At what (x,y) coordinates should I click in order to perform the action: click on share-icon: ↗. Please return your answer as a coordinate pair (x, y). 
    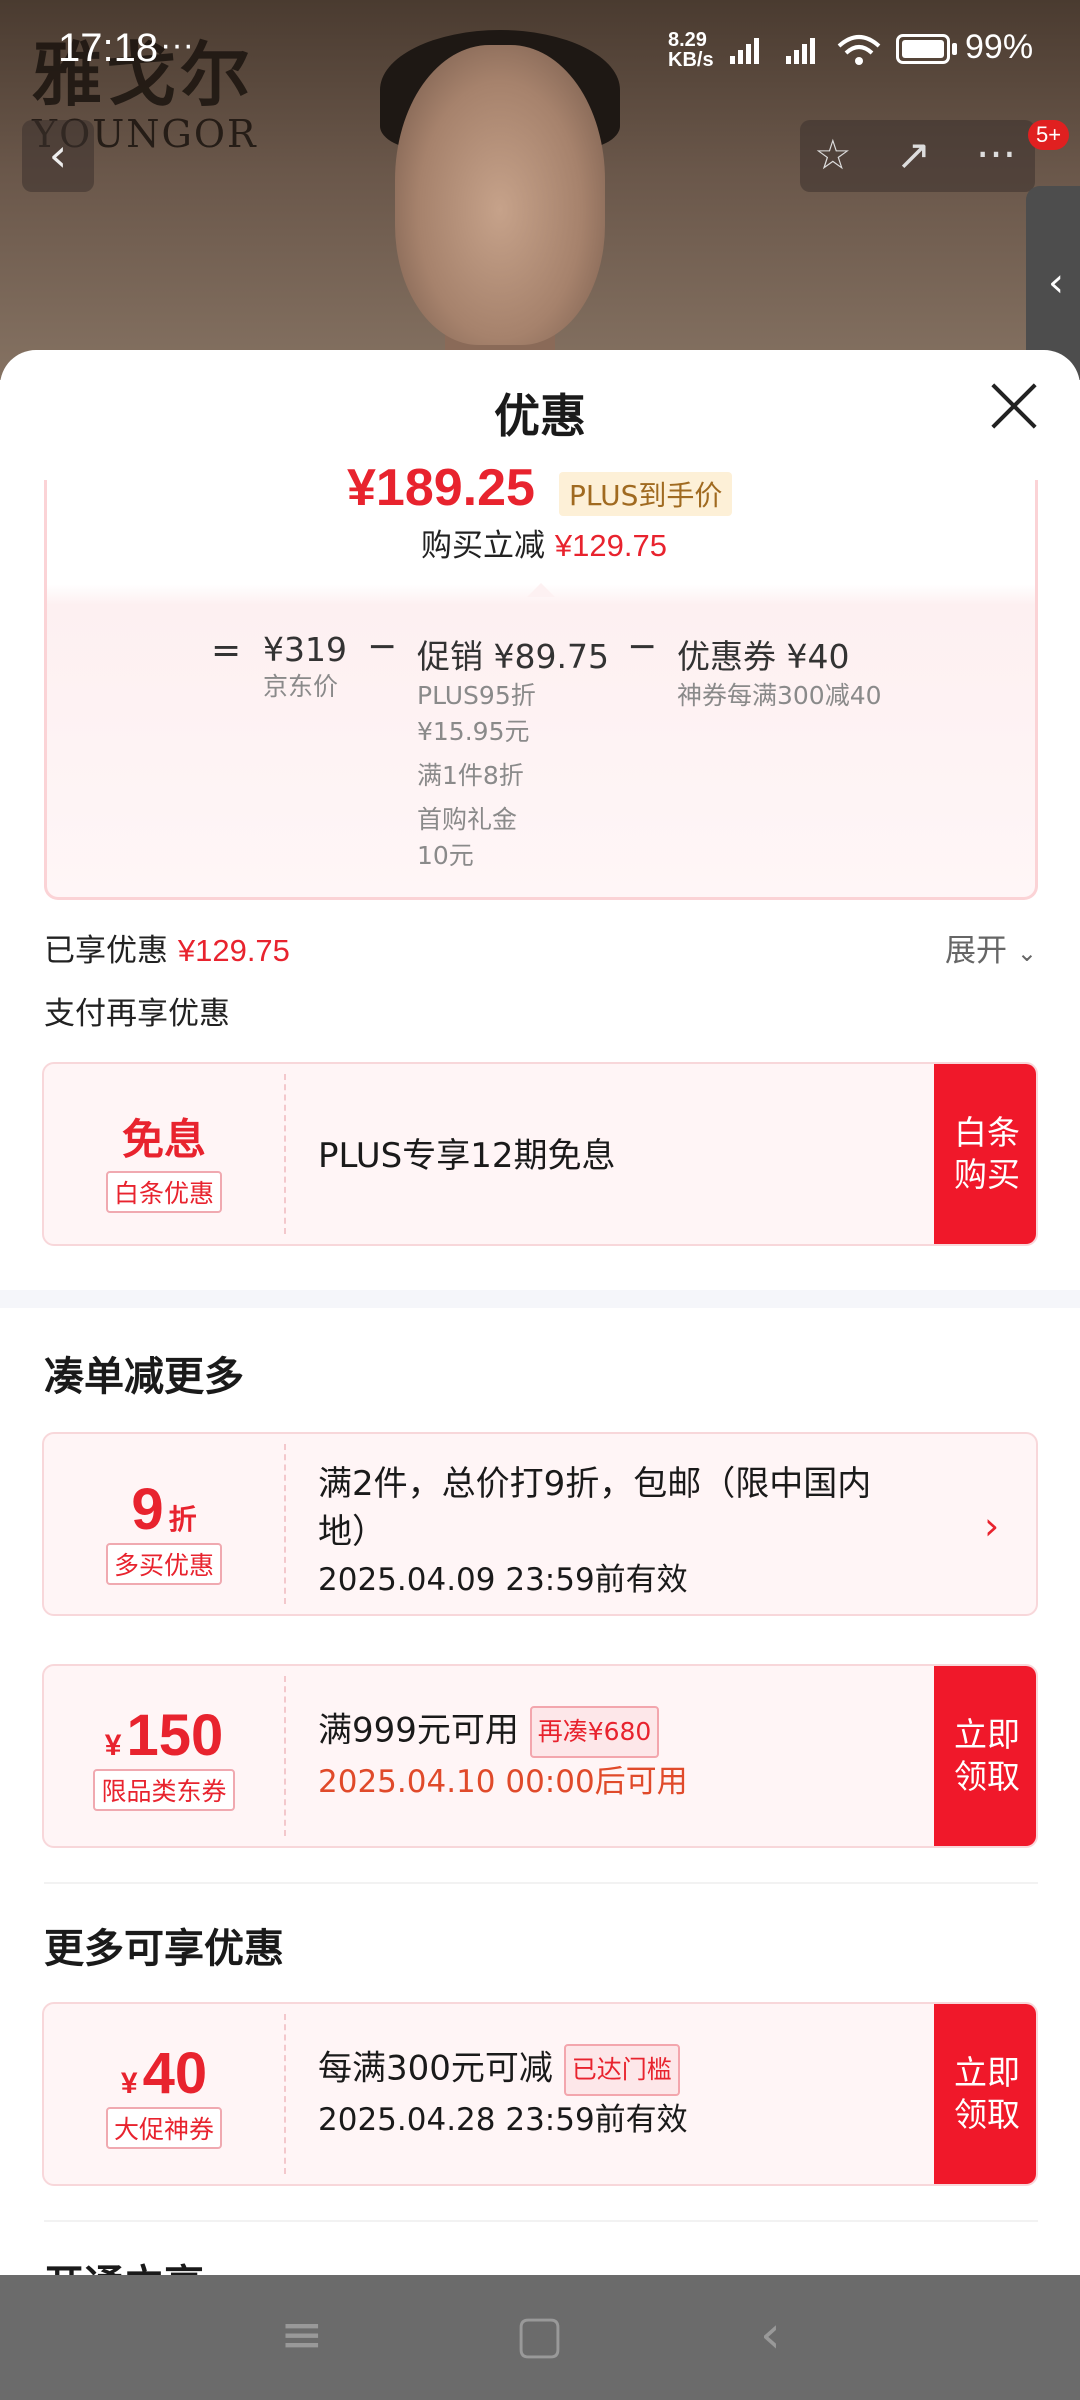
    Looking at the image, I should click on (913, 154).